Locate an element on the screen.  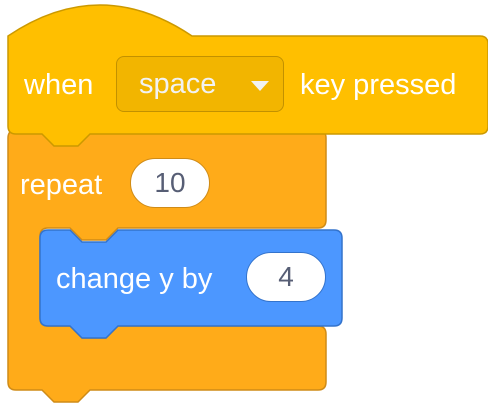
repeat-count-input: 10 is located at coordinates (170, 183).